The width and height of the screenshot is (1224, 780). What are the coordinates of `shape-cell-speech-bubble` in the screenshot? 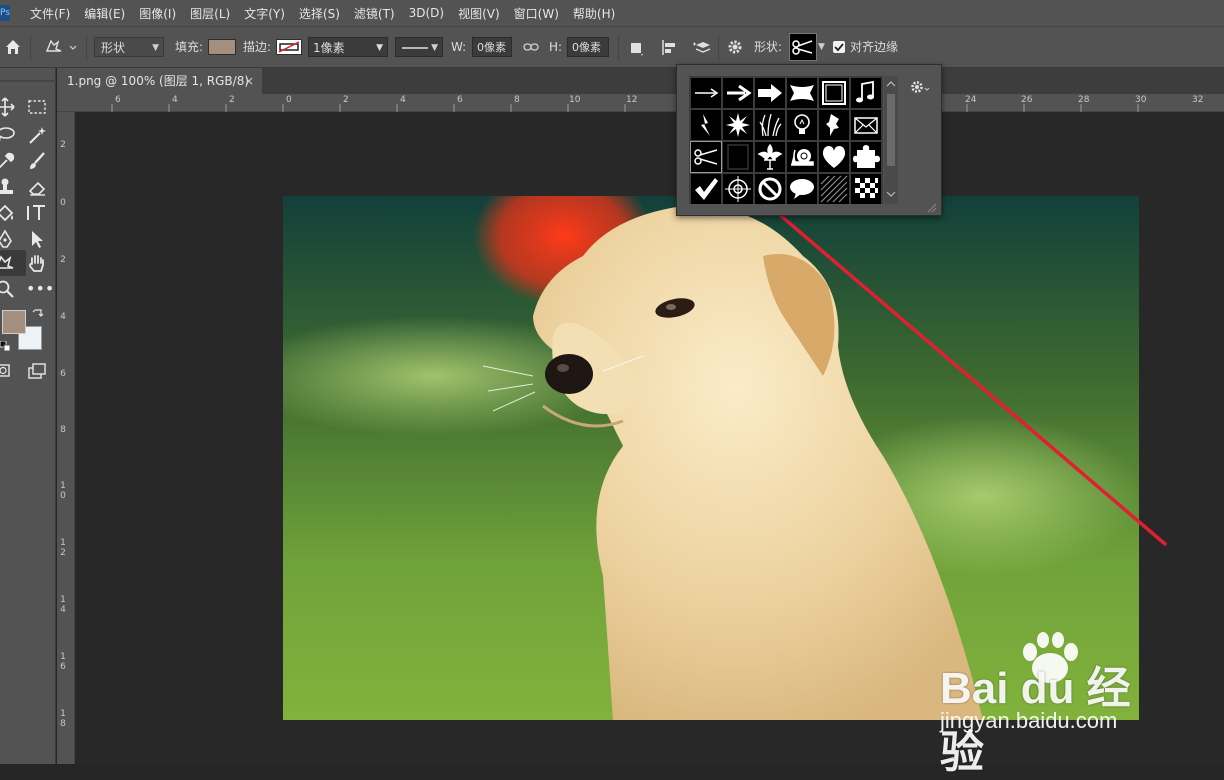 It's located at (802, 189).